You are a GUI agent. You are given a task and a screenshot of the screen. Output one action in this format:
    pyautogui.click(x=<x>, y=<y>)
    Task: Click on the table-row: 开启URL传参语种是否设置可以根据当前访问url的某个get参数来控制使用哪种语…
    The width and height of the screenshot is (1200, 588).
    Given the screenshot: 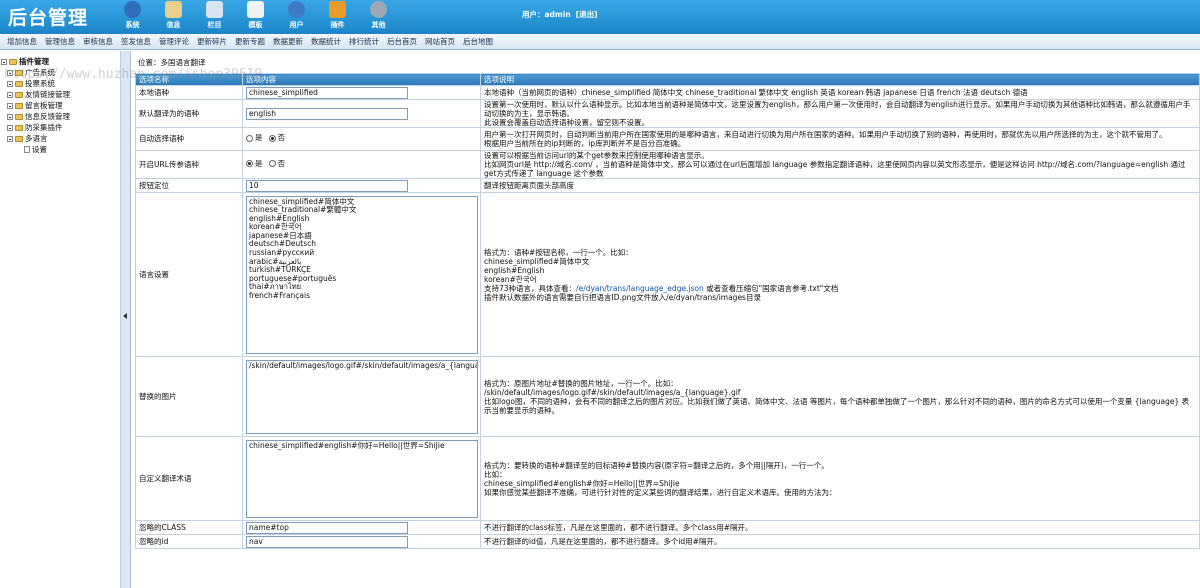 What is the action you would take?
    pyautogui.click(x=667, y=164)
    